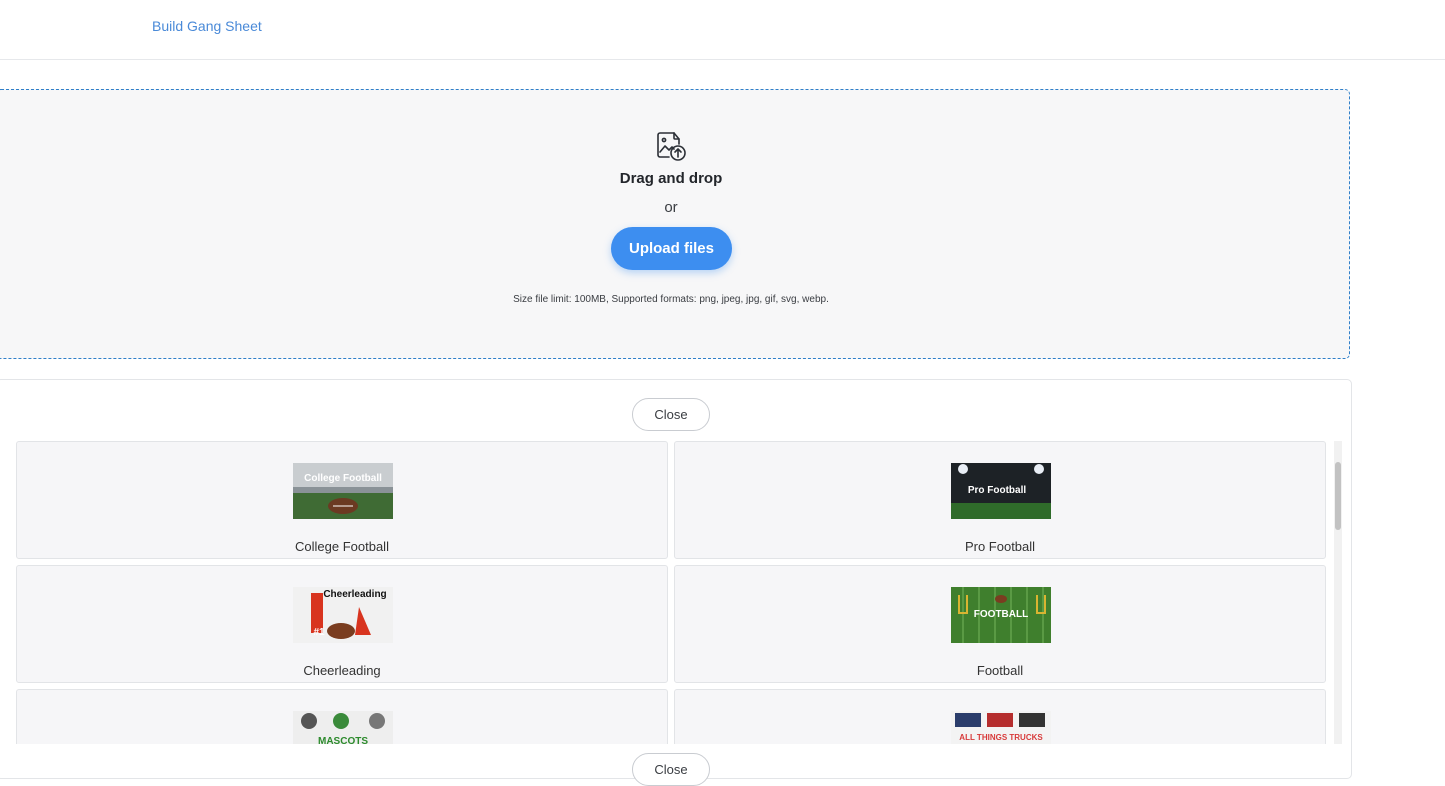 This screenshot has height=786, width=1445. What do you see at coordinates (1000, 546) in the screenshot?
I see `category-label-pro-football: Pro Football` at bounding box center [1000, 546].